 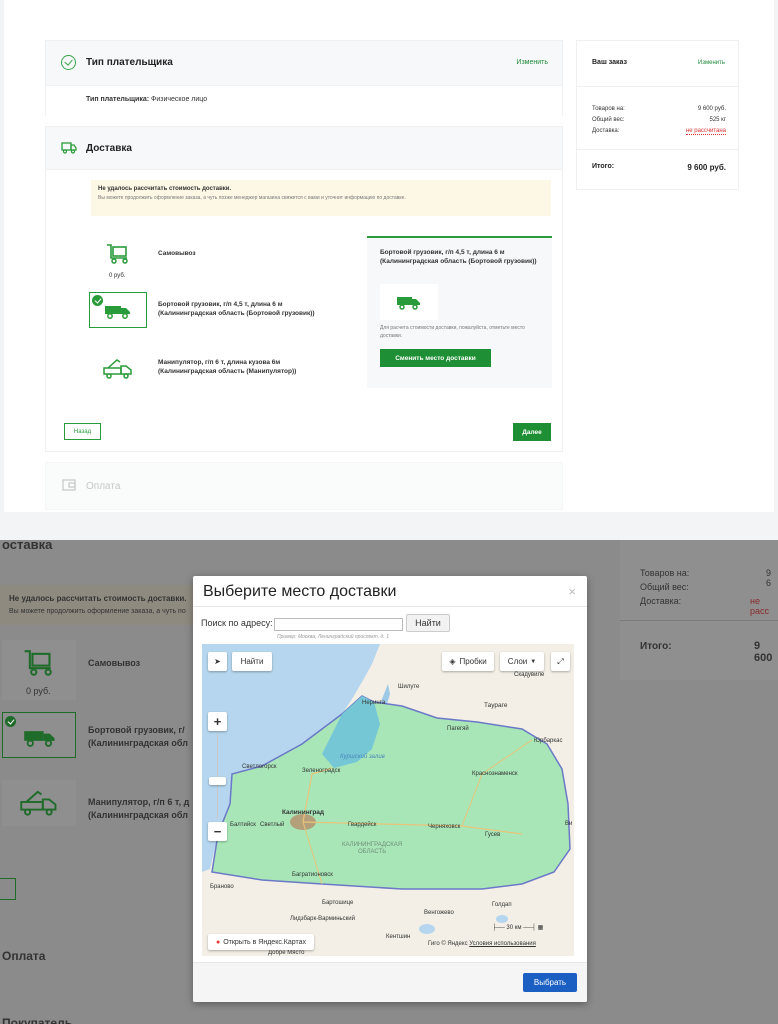 What do you see at coordinates (129, 62) in the screenshot?
I see `payer-section-title: Тип плательщика` at bounding box center [129, 62].